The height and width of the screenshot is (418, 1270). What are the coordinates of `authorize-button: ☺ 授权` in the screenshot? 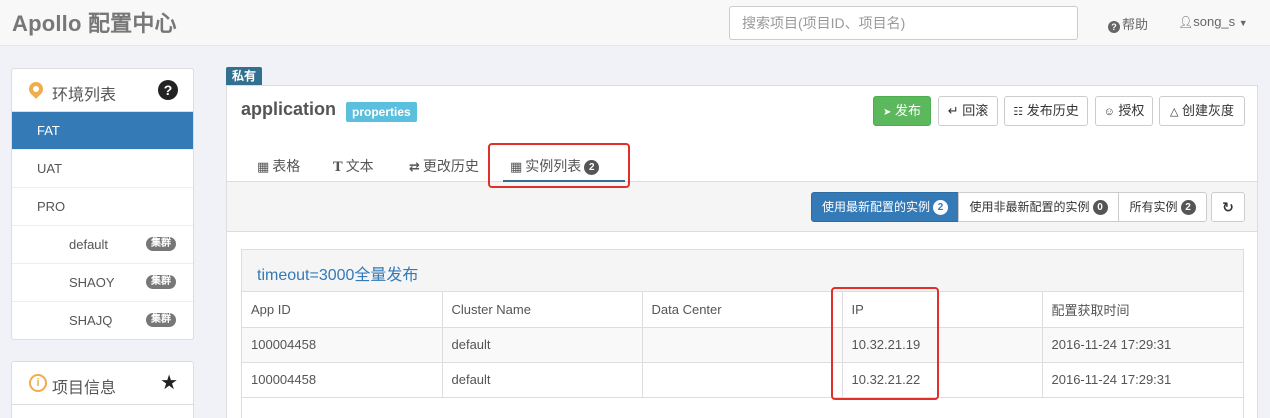 It's located at (1124, 111).